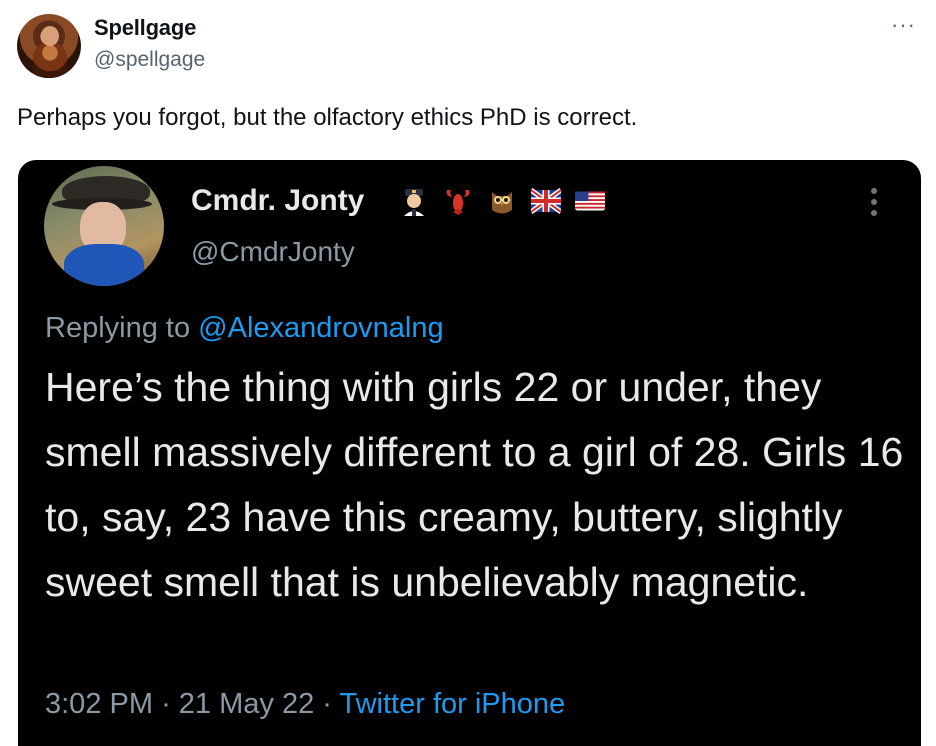 Image resolution: width=936 pixels, height=746 pixels. What do you see at coordinates (453, 704) in the screenshot?
I see `tweet-source-link: Twitter for iPhone` at bounding box center [453, 704].